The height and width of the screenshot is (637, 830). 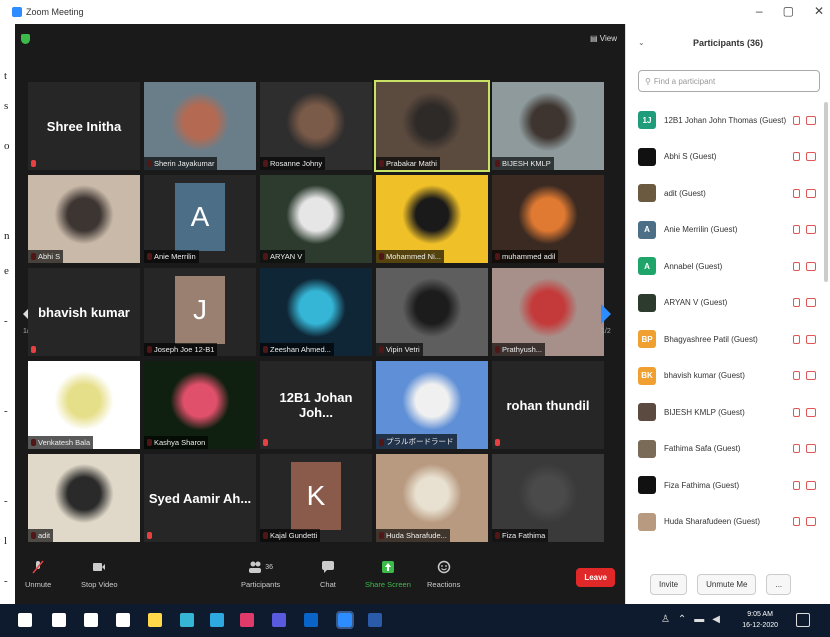 What do you see at coordinates (408, 163) in the screenshot?
I see `tile-name-label: Prabakar Mathi` at bounding box center [408, 163].